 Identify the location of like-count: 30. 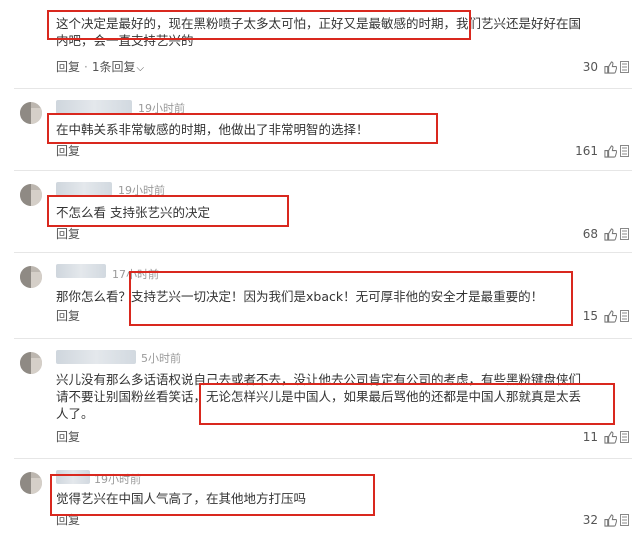
(590, 67).